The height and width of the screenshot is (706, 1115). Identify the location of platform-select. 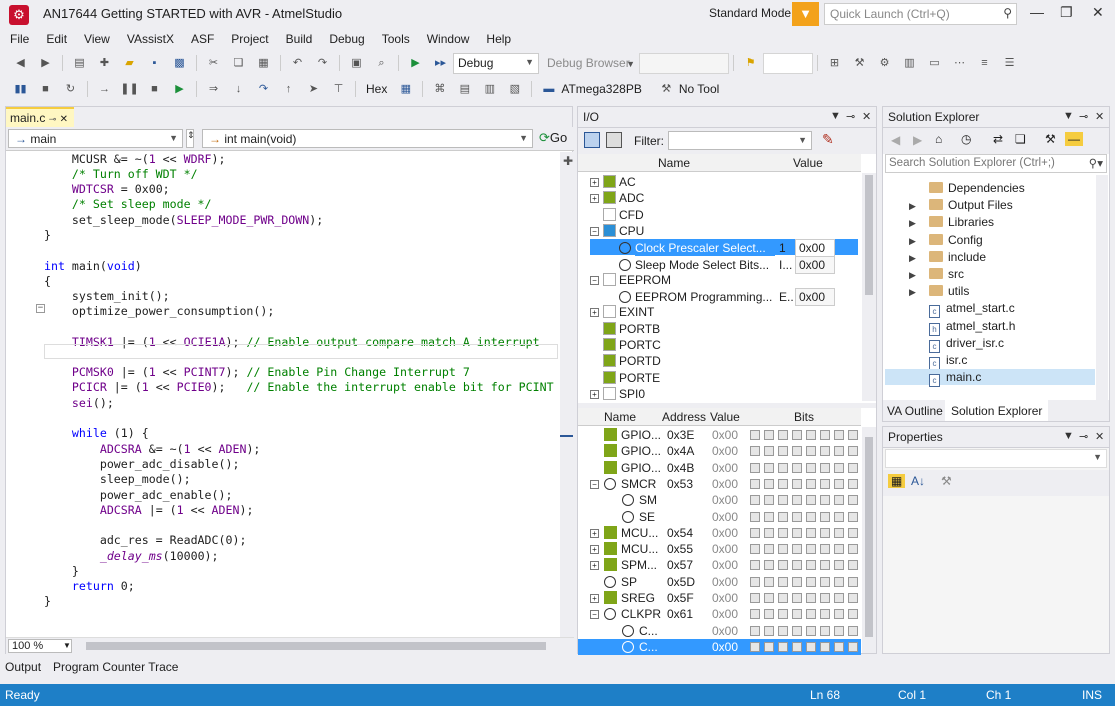
(684, 63).